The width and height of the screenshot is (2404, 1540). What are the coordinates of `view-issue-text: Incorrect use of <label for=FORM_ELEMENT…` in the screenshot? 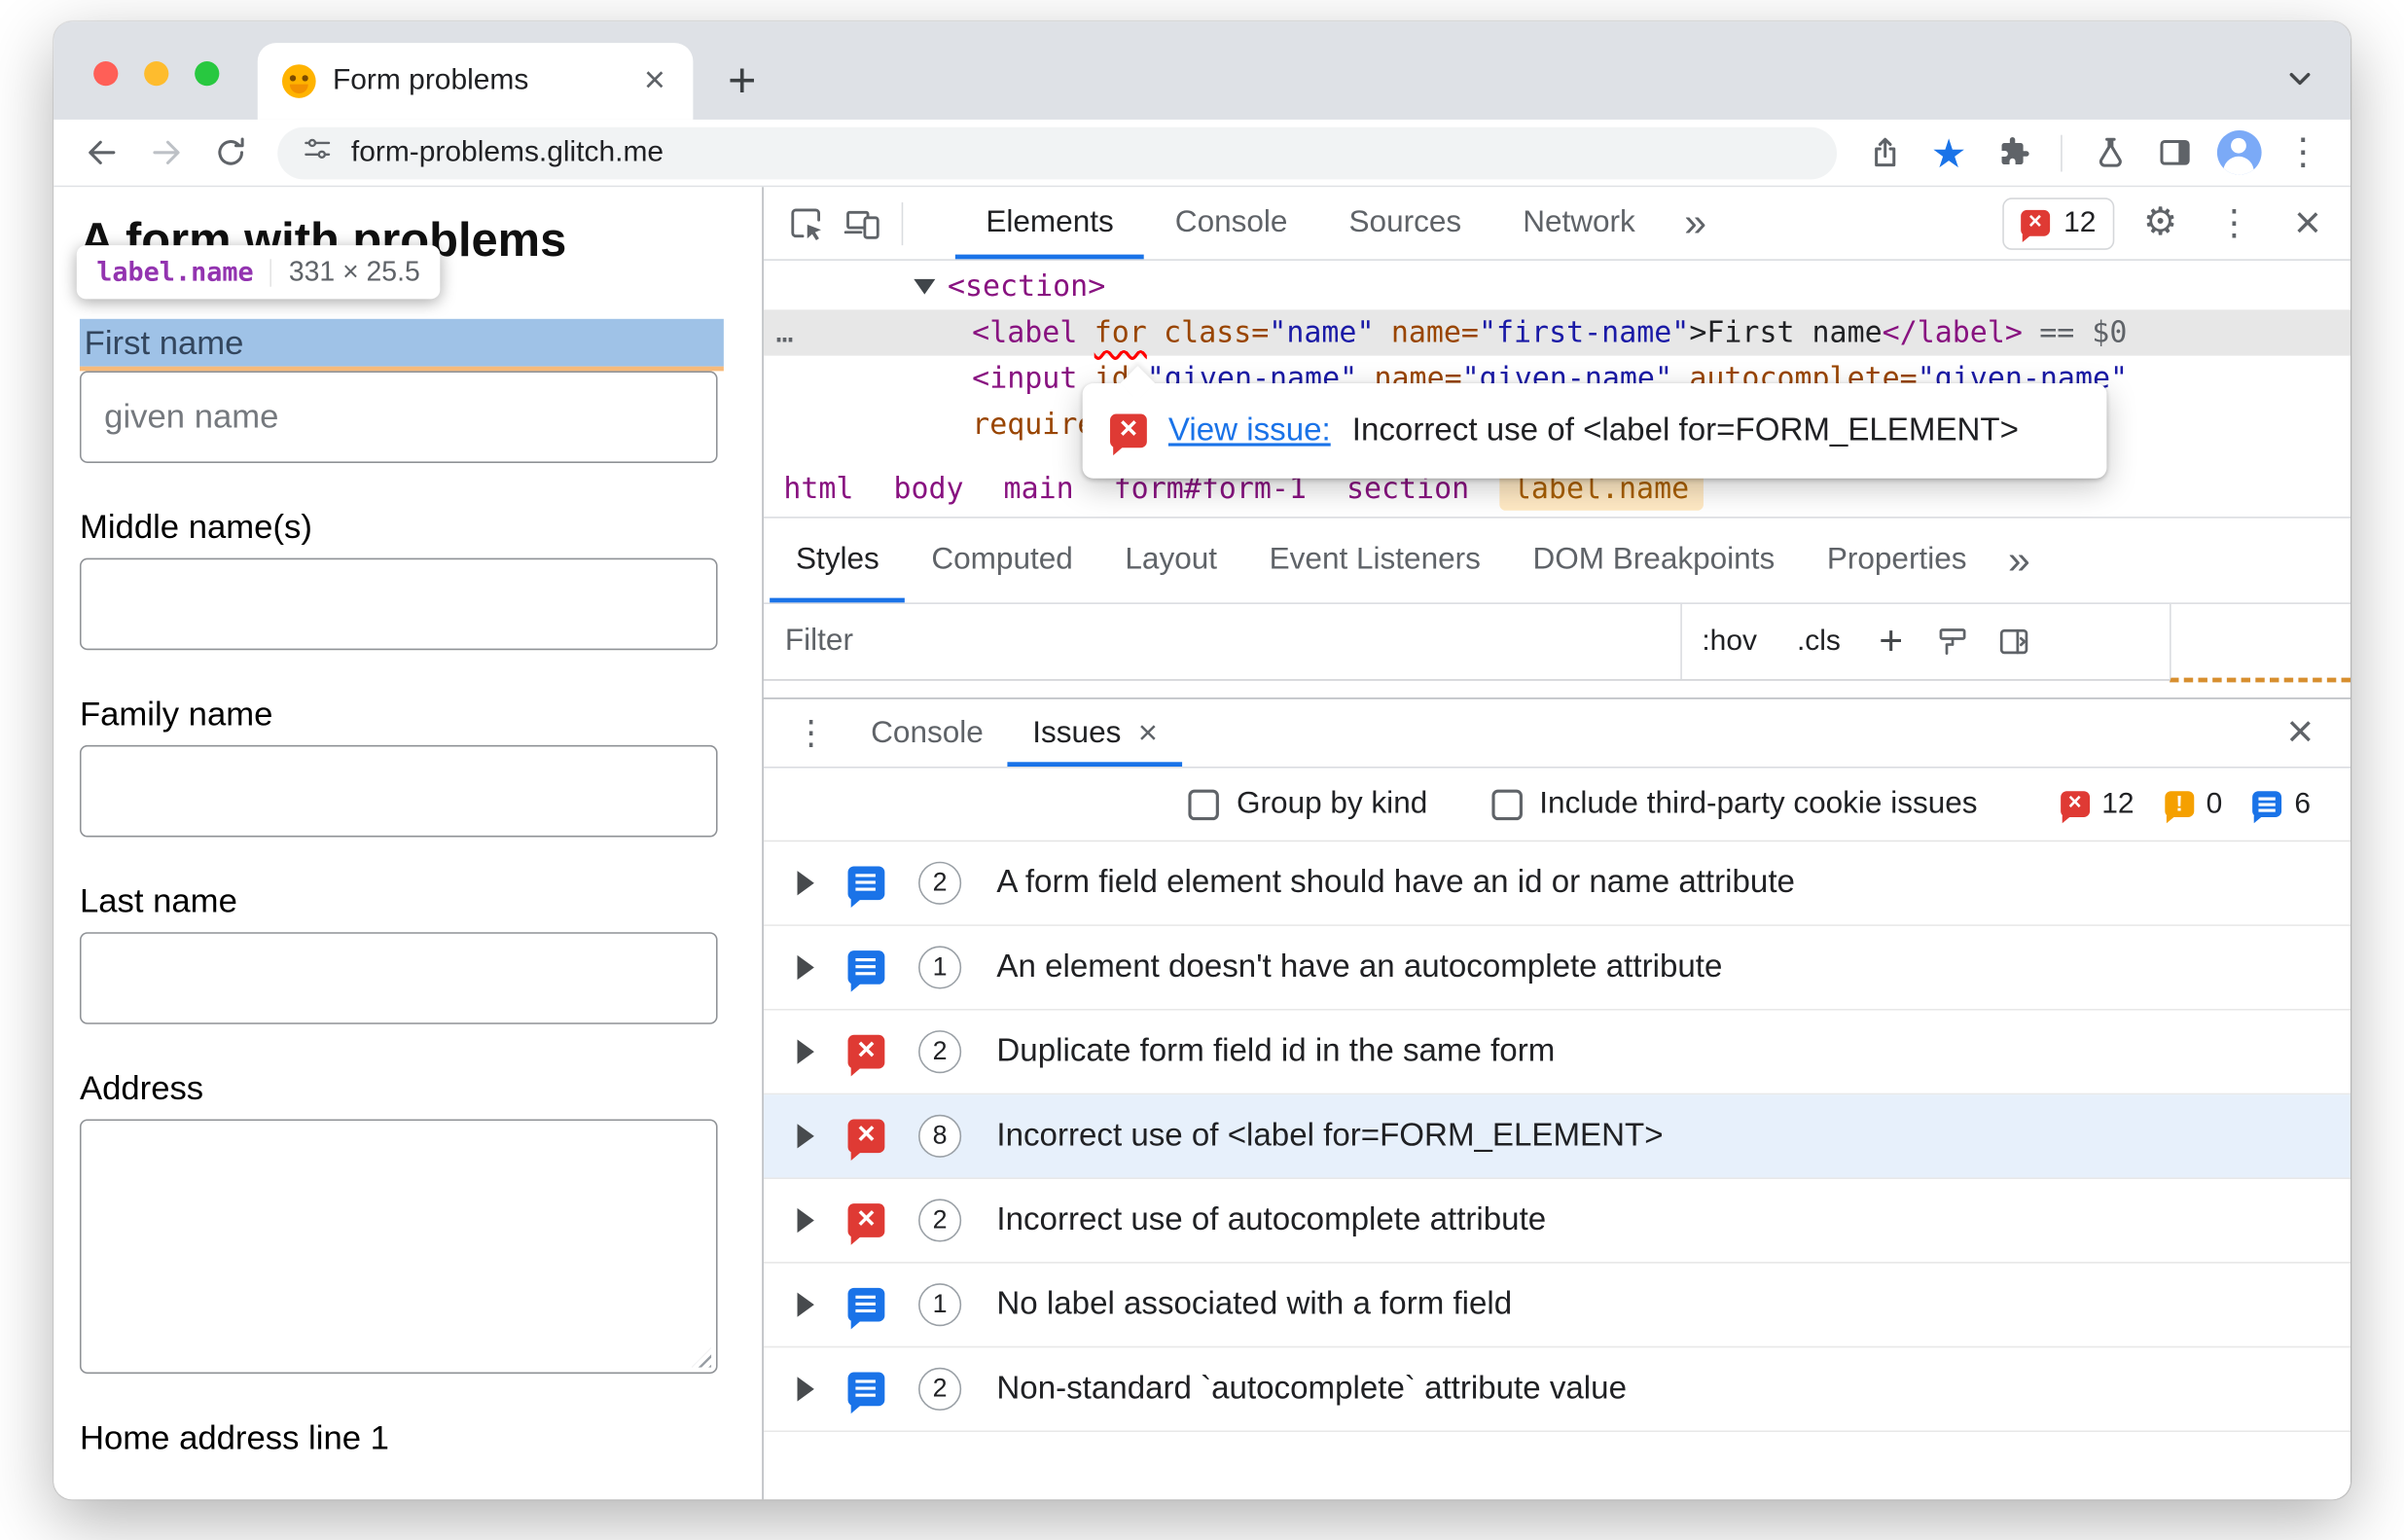 It's located at (1685, 430).